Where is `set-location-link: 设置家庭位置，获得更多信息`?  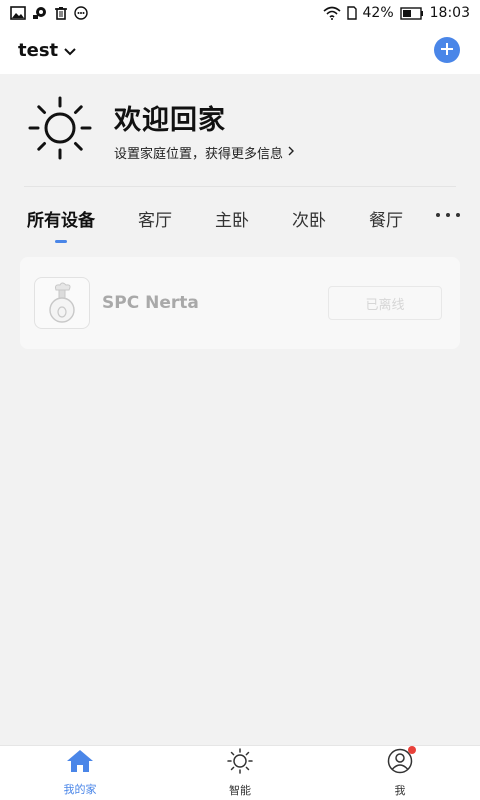
set-location-link: 设置家庭位置，获得更多信息 is located at coordinates (204, 152).